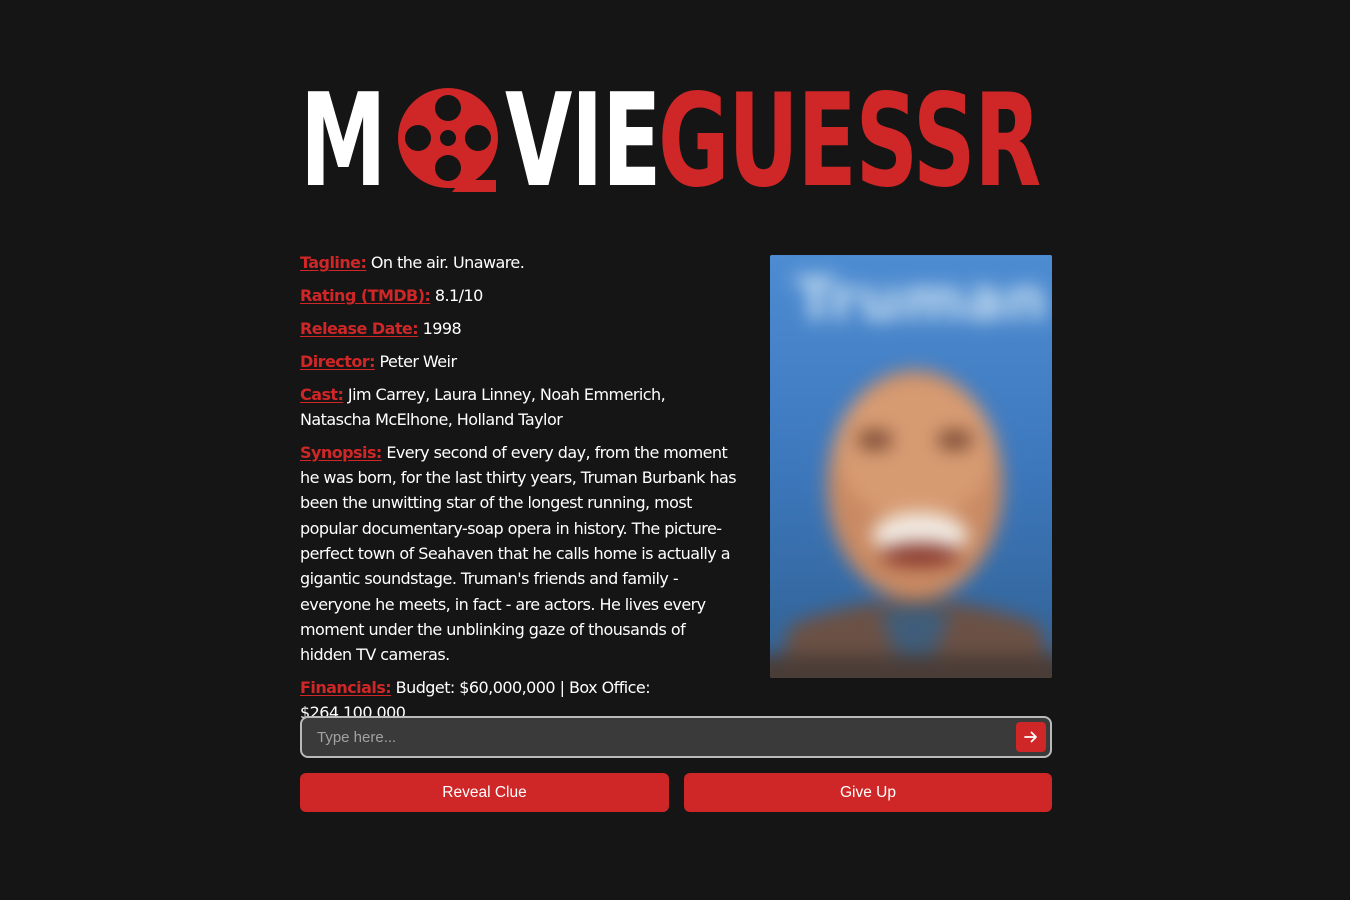 Image resolution: width=1350 pixels, height=900 pixels. Describe the element at coordinates (868, 792) in the screenshot. I see `give-up-button: Give Up` at that location.